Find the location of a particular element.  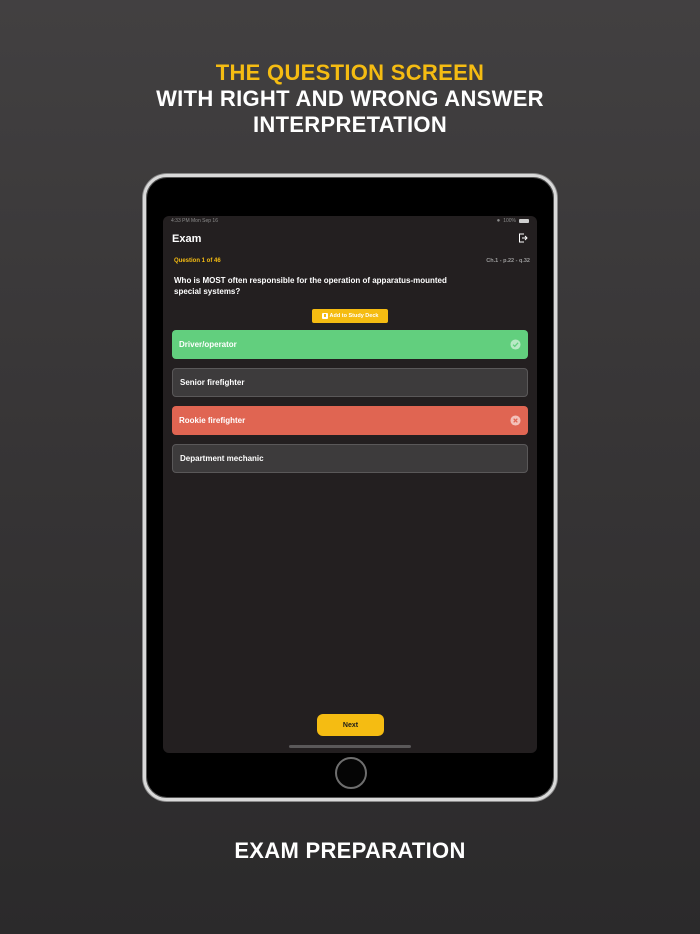

footer-caption: EXAM PREPARATION is located at coordinates (350, 850).